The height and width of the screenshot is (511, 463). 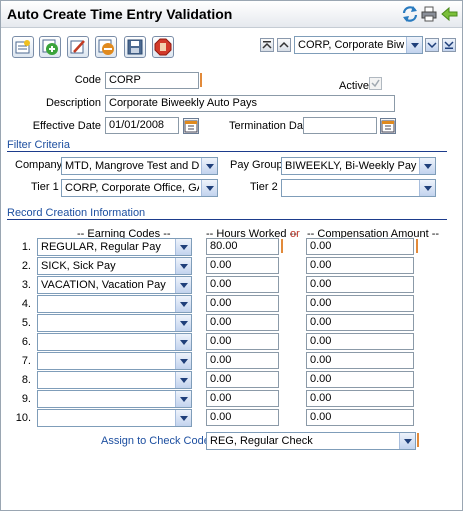 I want to click on delete-button, so click(x=106, y=47).